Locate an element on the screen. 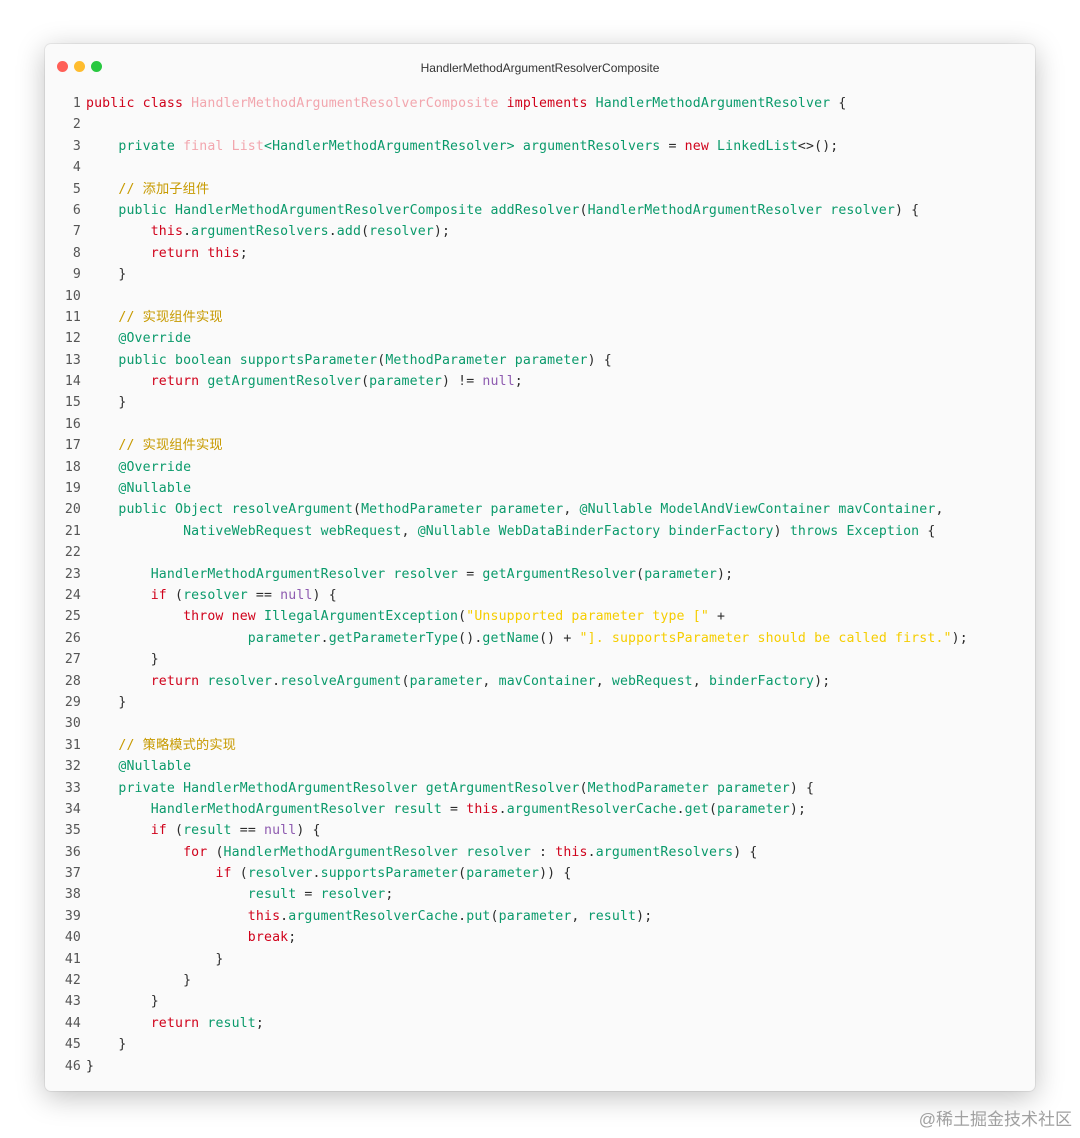  code-text: this.argumentResolvers.add(resolver); is located at coordinates (268, 231).